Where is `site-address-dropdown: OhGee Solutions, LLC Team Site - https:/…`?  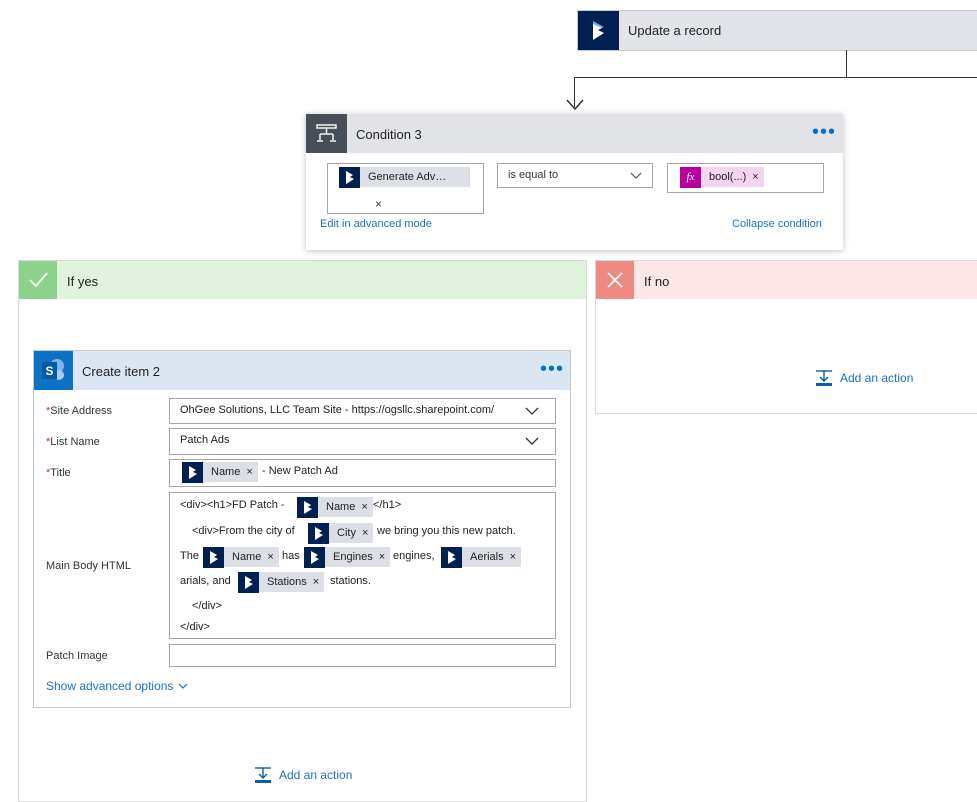
site-address-dropdown: OhGee Solutions, LLC Team Site - https:/… is located at coordinates (362, 411).